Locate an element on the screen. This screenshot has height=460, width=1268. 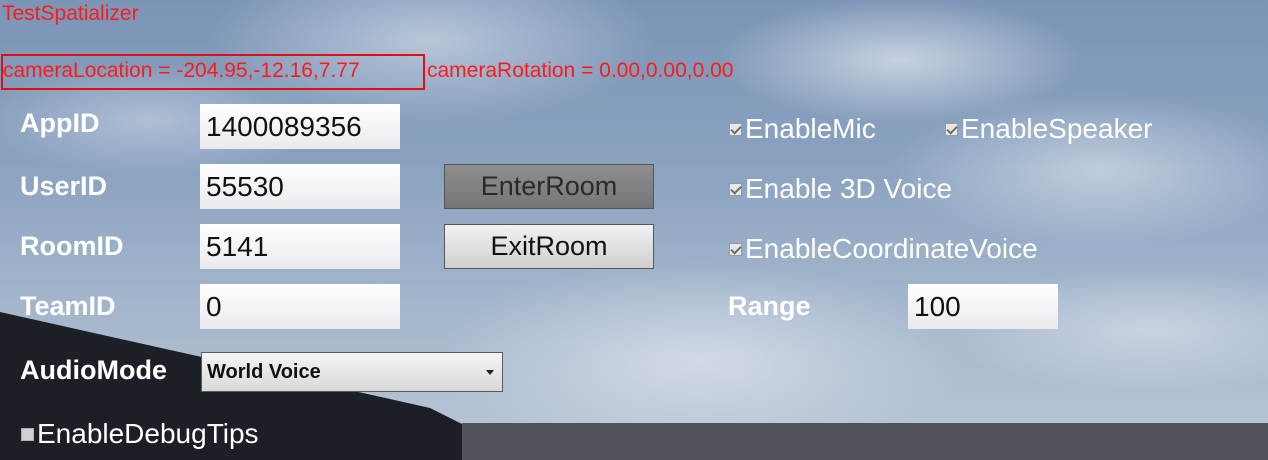
audio-mode-selected-value: World Voice is located at coordinates (264, 372).